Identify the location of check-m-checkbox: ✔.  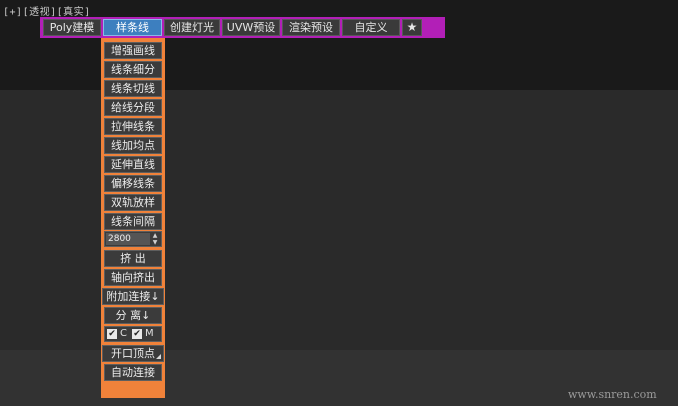
(136, 334).